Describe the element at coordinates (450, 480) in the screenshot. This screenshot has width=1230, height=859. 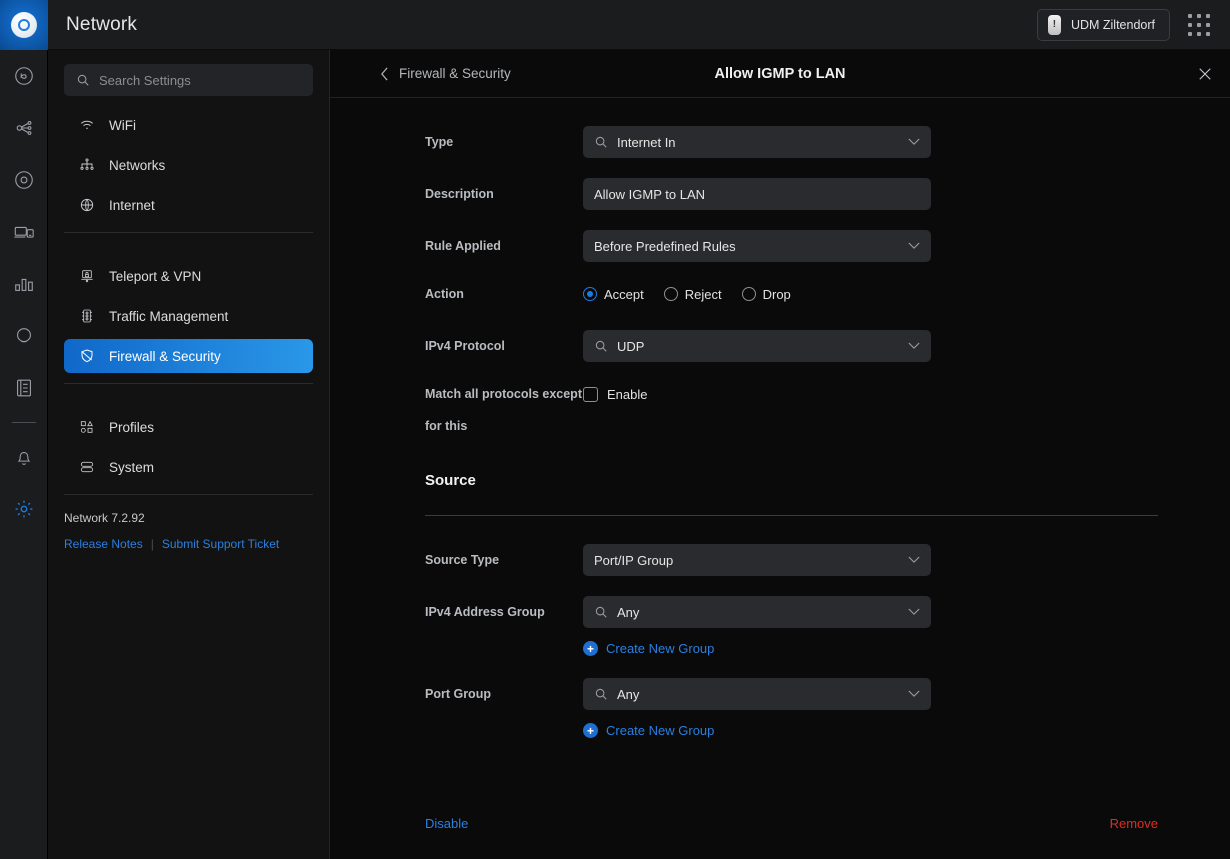
I see `source-section-heading: Source` at that location.